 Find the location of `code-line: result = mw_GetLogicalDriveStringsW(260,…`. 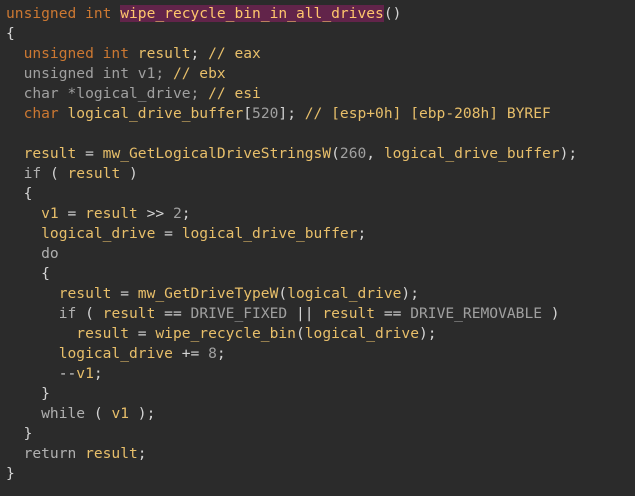

code-line: result = mw_GetLogicalDriveStringsW(260,… is located at coordinates (320, 154).